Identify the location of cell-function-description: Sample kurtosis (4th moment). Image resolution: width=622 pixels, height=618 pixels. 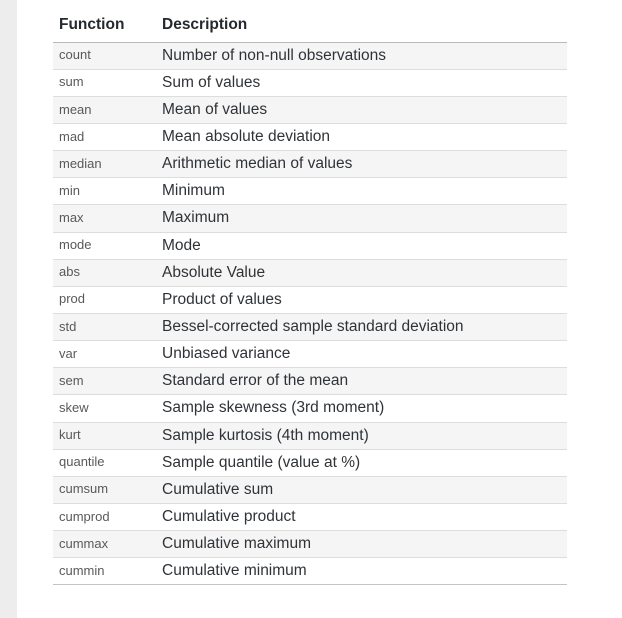
(361, 435).